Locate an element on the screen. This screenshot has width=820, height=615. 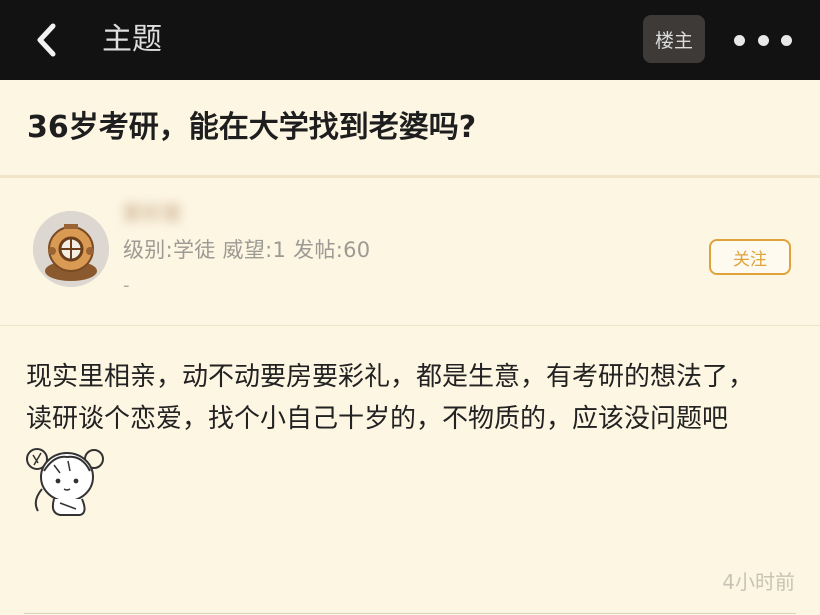
chevron-left-icon is located at coordinates (46, 40).